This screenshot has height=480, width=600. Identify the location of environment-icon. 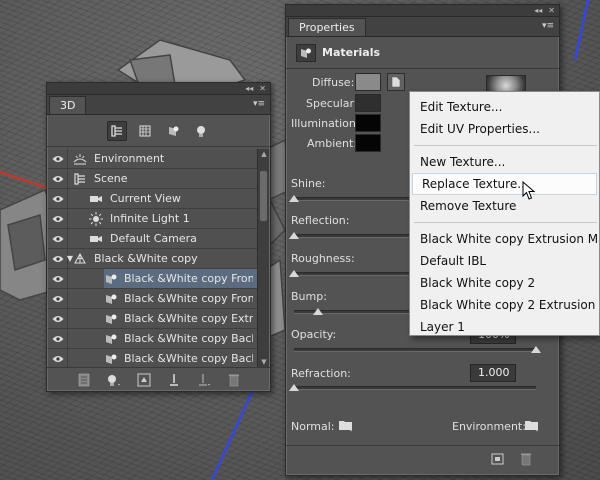
(80, 159).